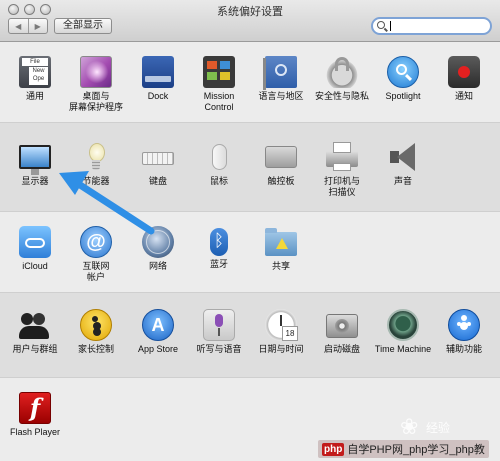 The height and width of the screenshot is (461, 500). I want to click on pref-general: 通用, so click(35, 79).